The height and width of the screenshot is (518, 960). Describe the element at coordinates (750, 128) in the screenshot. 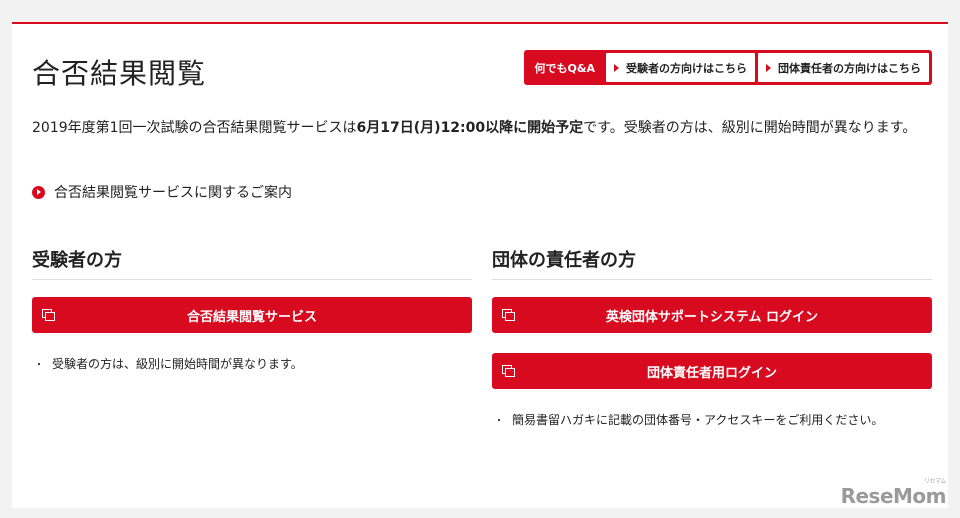

I see `intro-part2: です。受験者の方は、級別に開始時間が異なります。` at that location.